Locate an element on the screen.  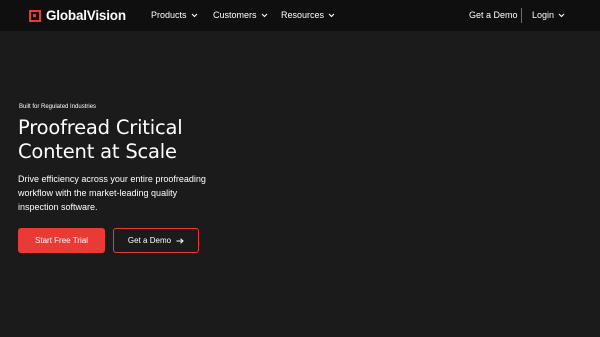
hero-eyebrow: Built for Regulated Industries is located at coordinates (58, 107).